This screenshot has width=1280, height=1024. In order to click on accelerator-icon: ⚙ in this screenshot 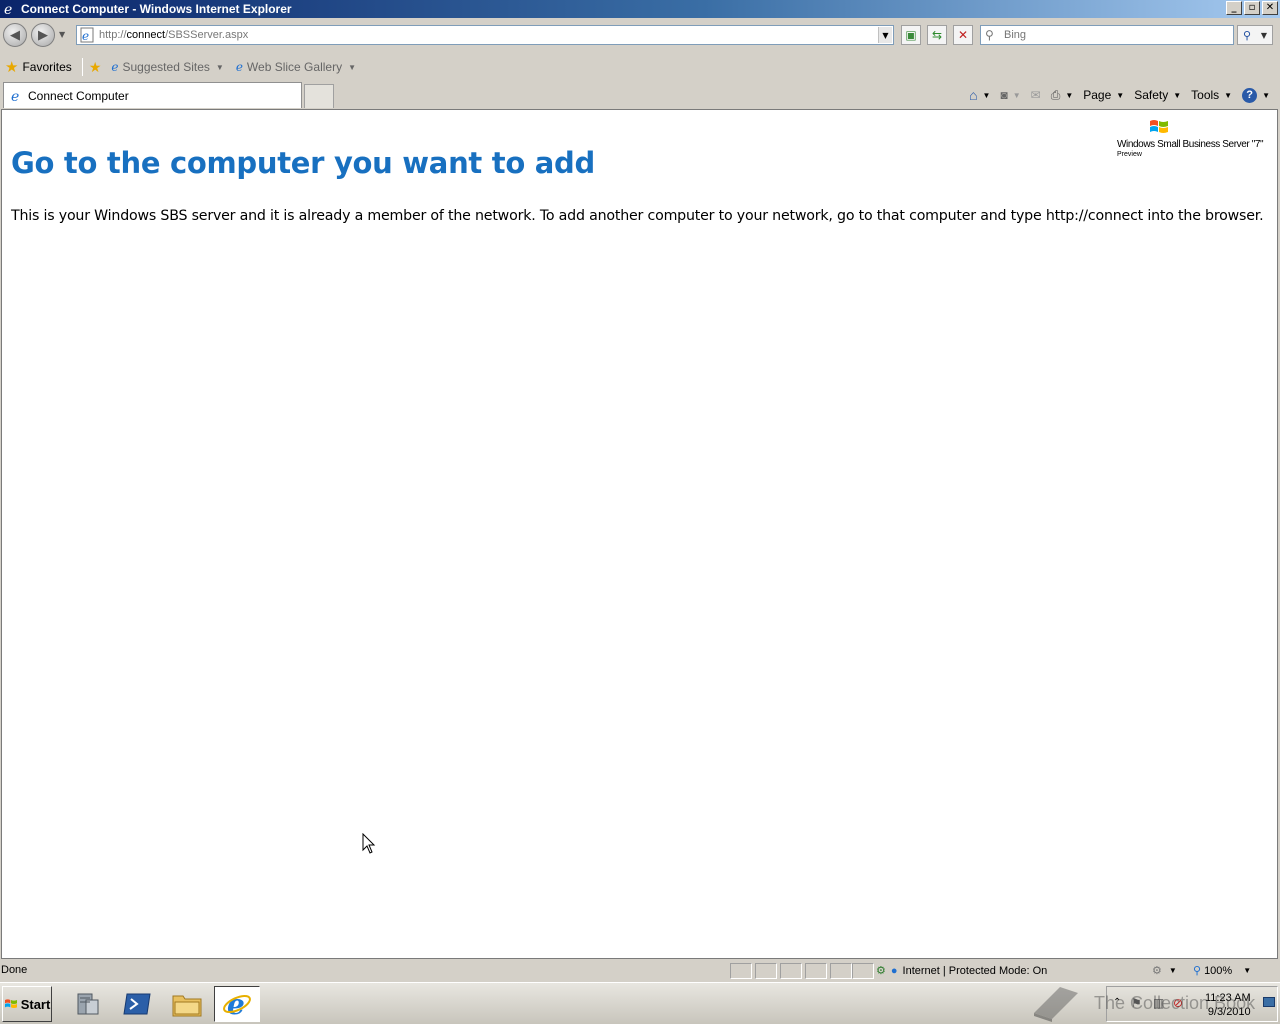, I will do `click(1157, 971)`.